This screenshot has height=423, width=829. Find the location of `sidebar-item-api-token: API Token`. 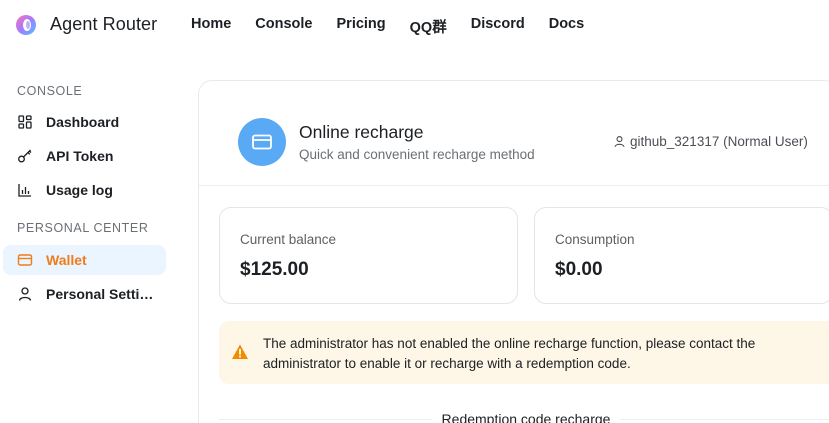

sidebar-item-api-token: API Token is located at coordinates (84, 156).